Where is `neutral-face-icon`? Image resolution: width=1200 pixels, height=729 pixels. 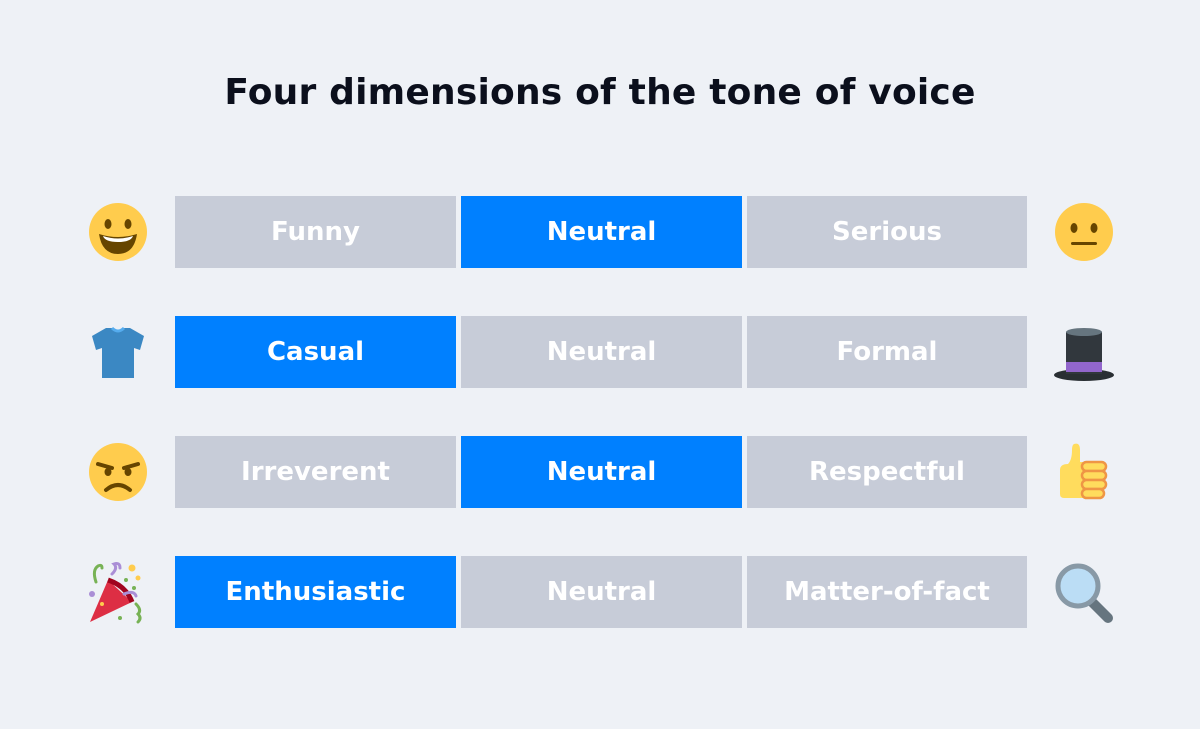 neutral-face-icon is located at coordinates (1084, 232).